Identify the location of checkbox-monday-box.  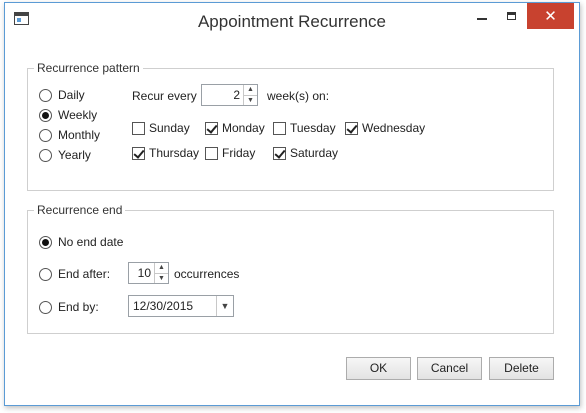
(211, 128).